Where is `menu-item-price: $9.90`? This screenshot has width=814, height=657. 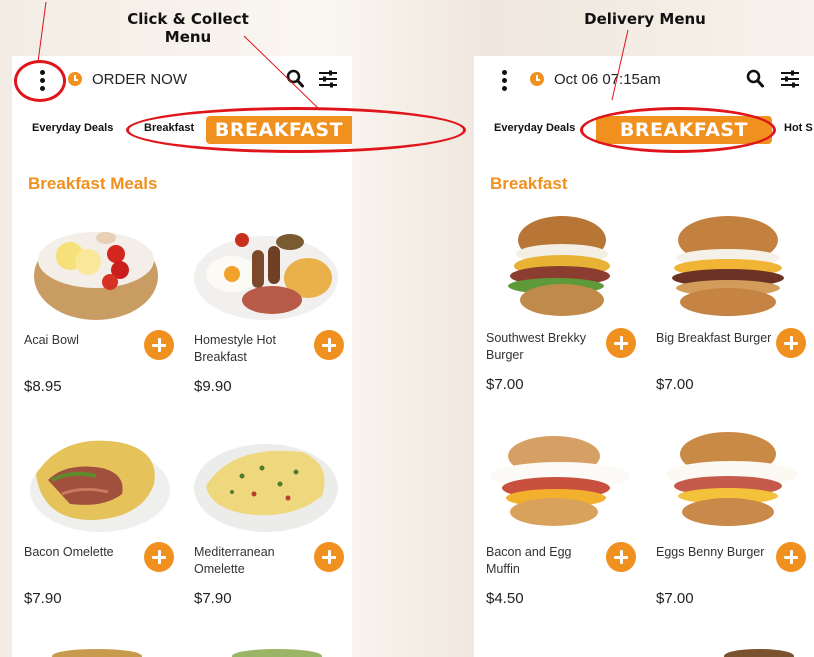
menu-item-price: $9.90 is located at coordinates (213, 386).